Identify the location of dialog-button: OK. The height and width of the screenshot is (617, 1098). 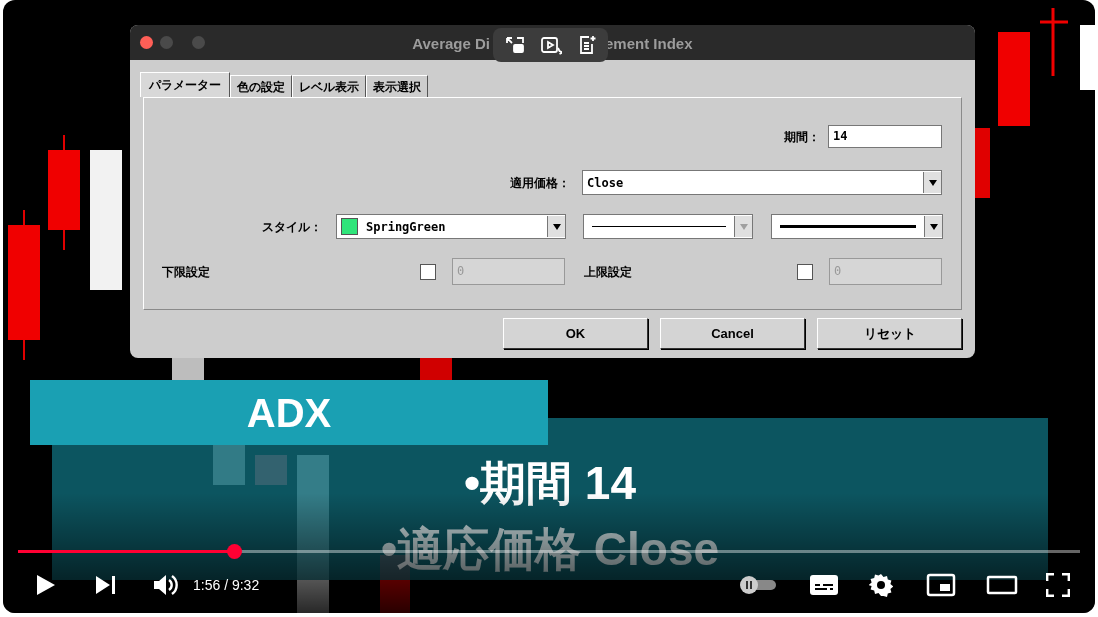
(575, 333).